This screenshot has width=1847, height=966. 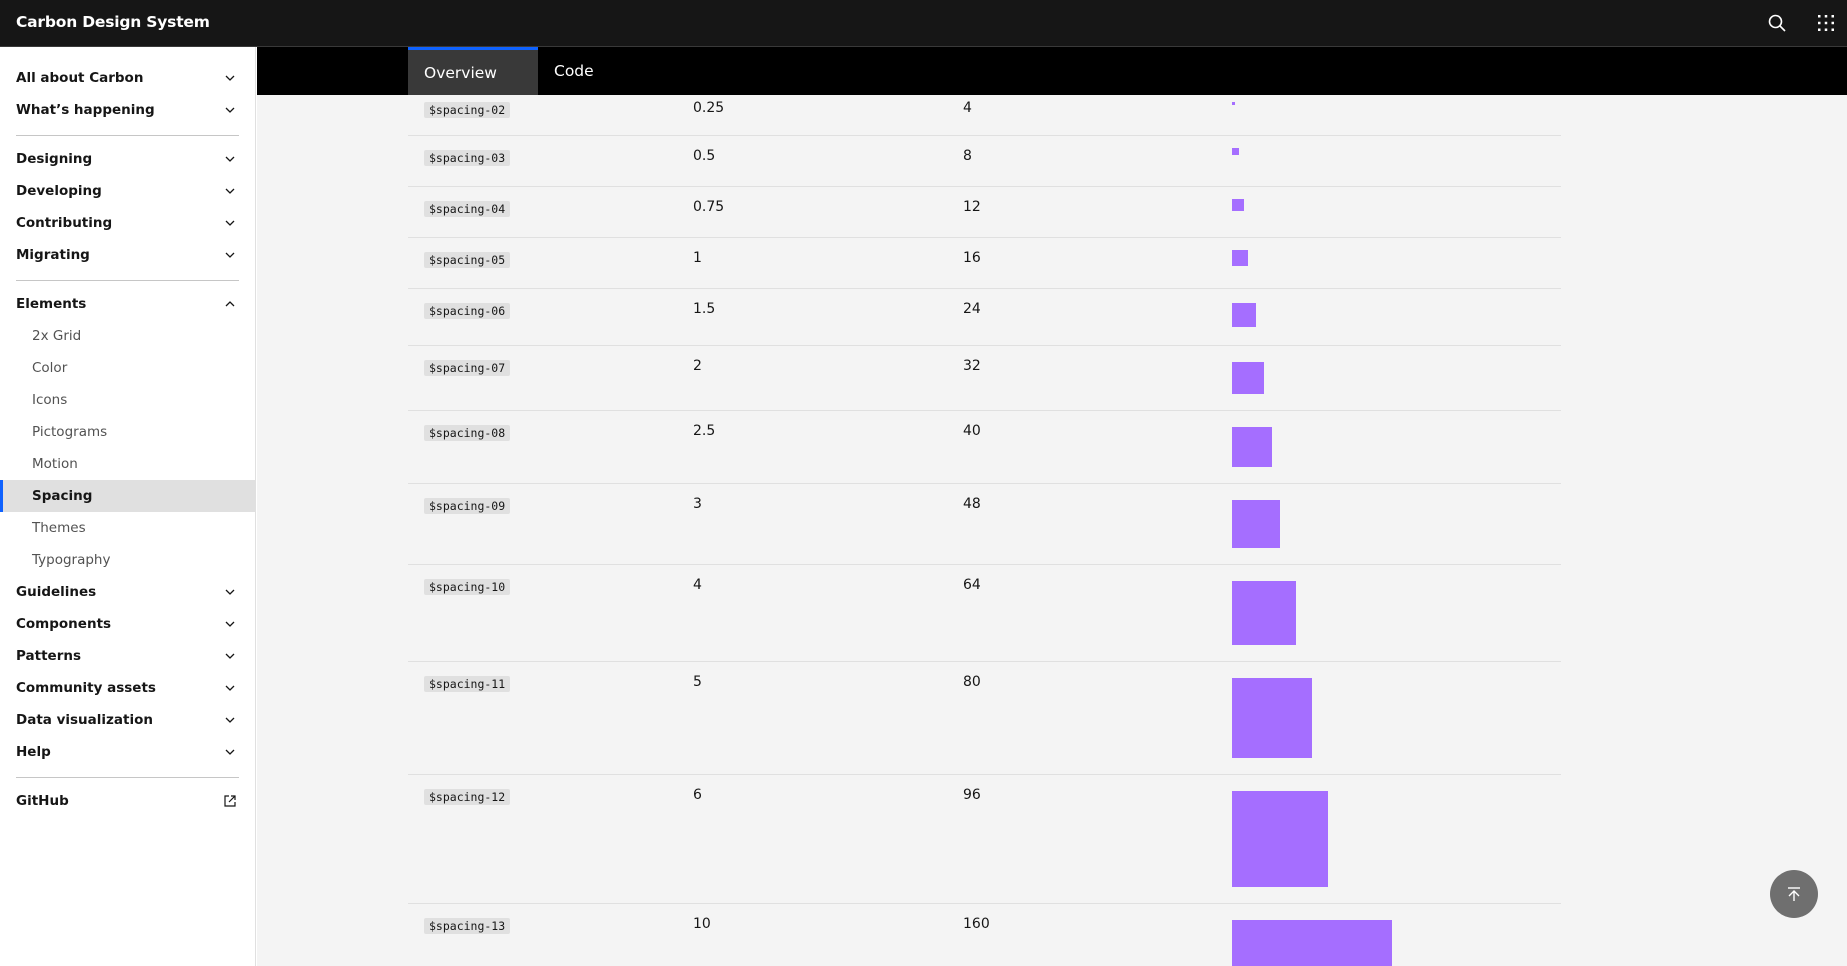 What do you see at coordinates (128, 191) in the screenshot?
I see `sidebar-item-developing: Developing` at bounding box center [128, 191].